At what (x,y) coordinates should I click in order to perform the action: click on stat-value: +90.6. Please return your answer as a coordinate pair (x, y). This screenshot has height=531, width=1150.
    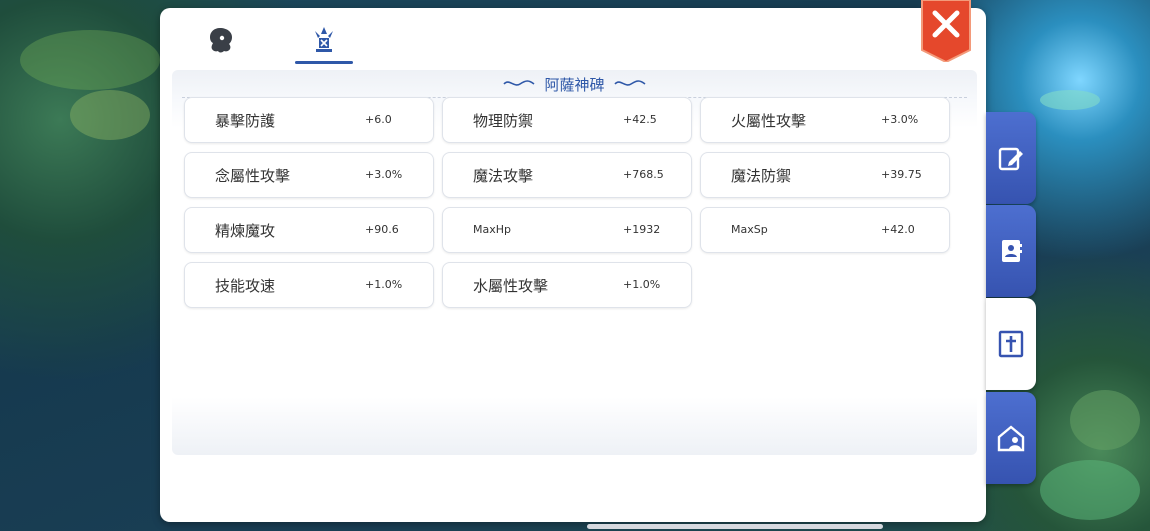
    Looking at the image, I should click on (382, 229).